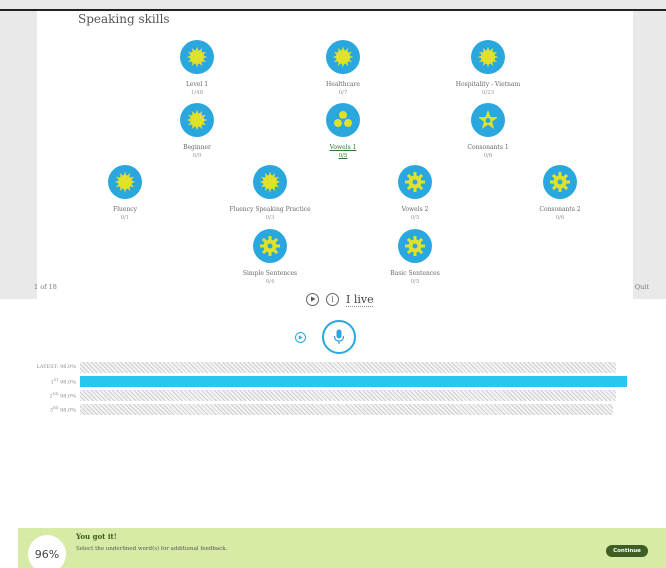  Describe the element at coordinates (270, 273) in the screenshot. I see `lesson-name: Simple Sentences` at that location.